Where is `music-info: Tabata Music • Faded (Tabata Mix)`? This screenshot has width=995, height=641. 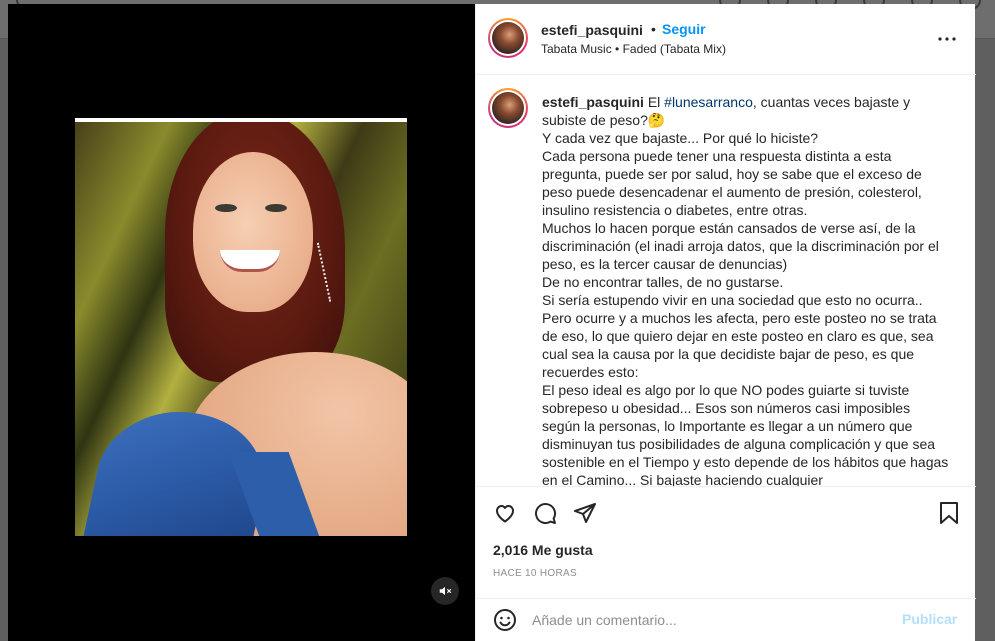 music-info: Tabata Music • Faded (Tabata Mix) is located at coordinates (633, 49).